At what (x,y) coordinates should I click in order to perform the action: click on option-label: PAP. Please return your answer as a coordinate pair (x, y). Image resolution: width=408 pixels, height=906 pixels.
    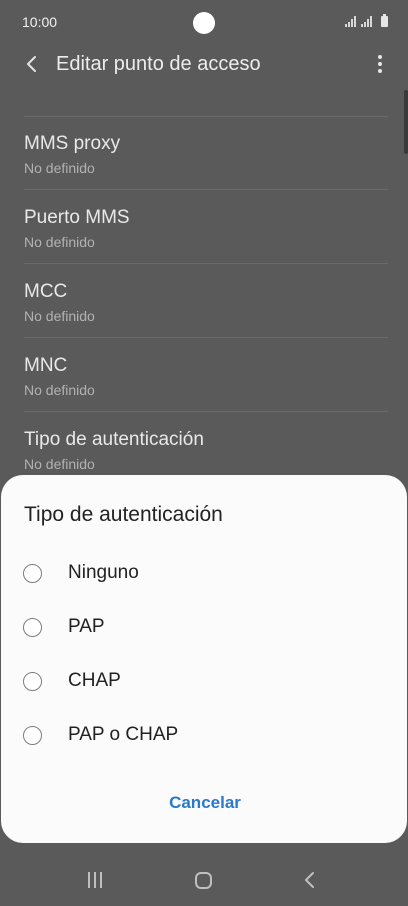
    Looking at the image, I should click on (86, 626).